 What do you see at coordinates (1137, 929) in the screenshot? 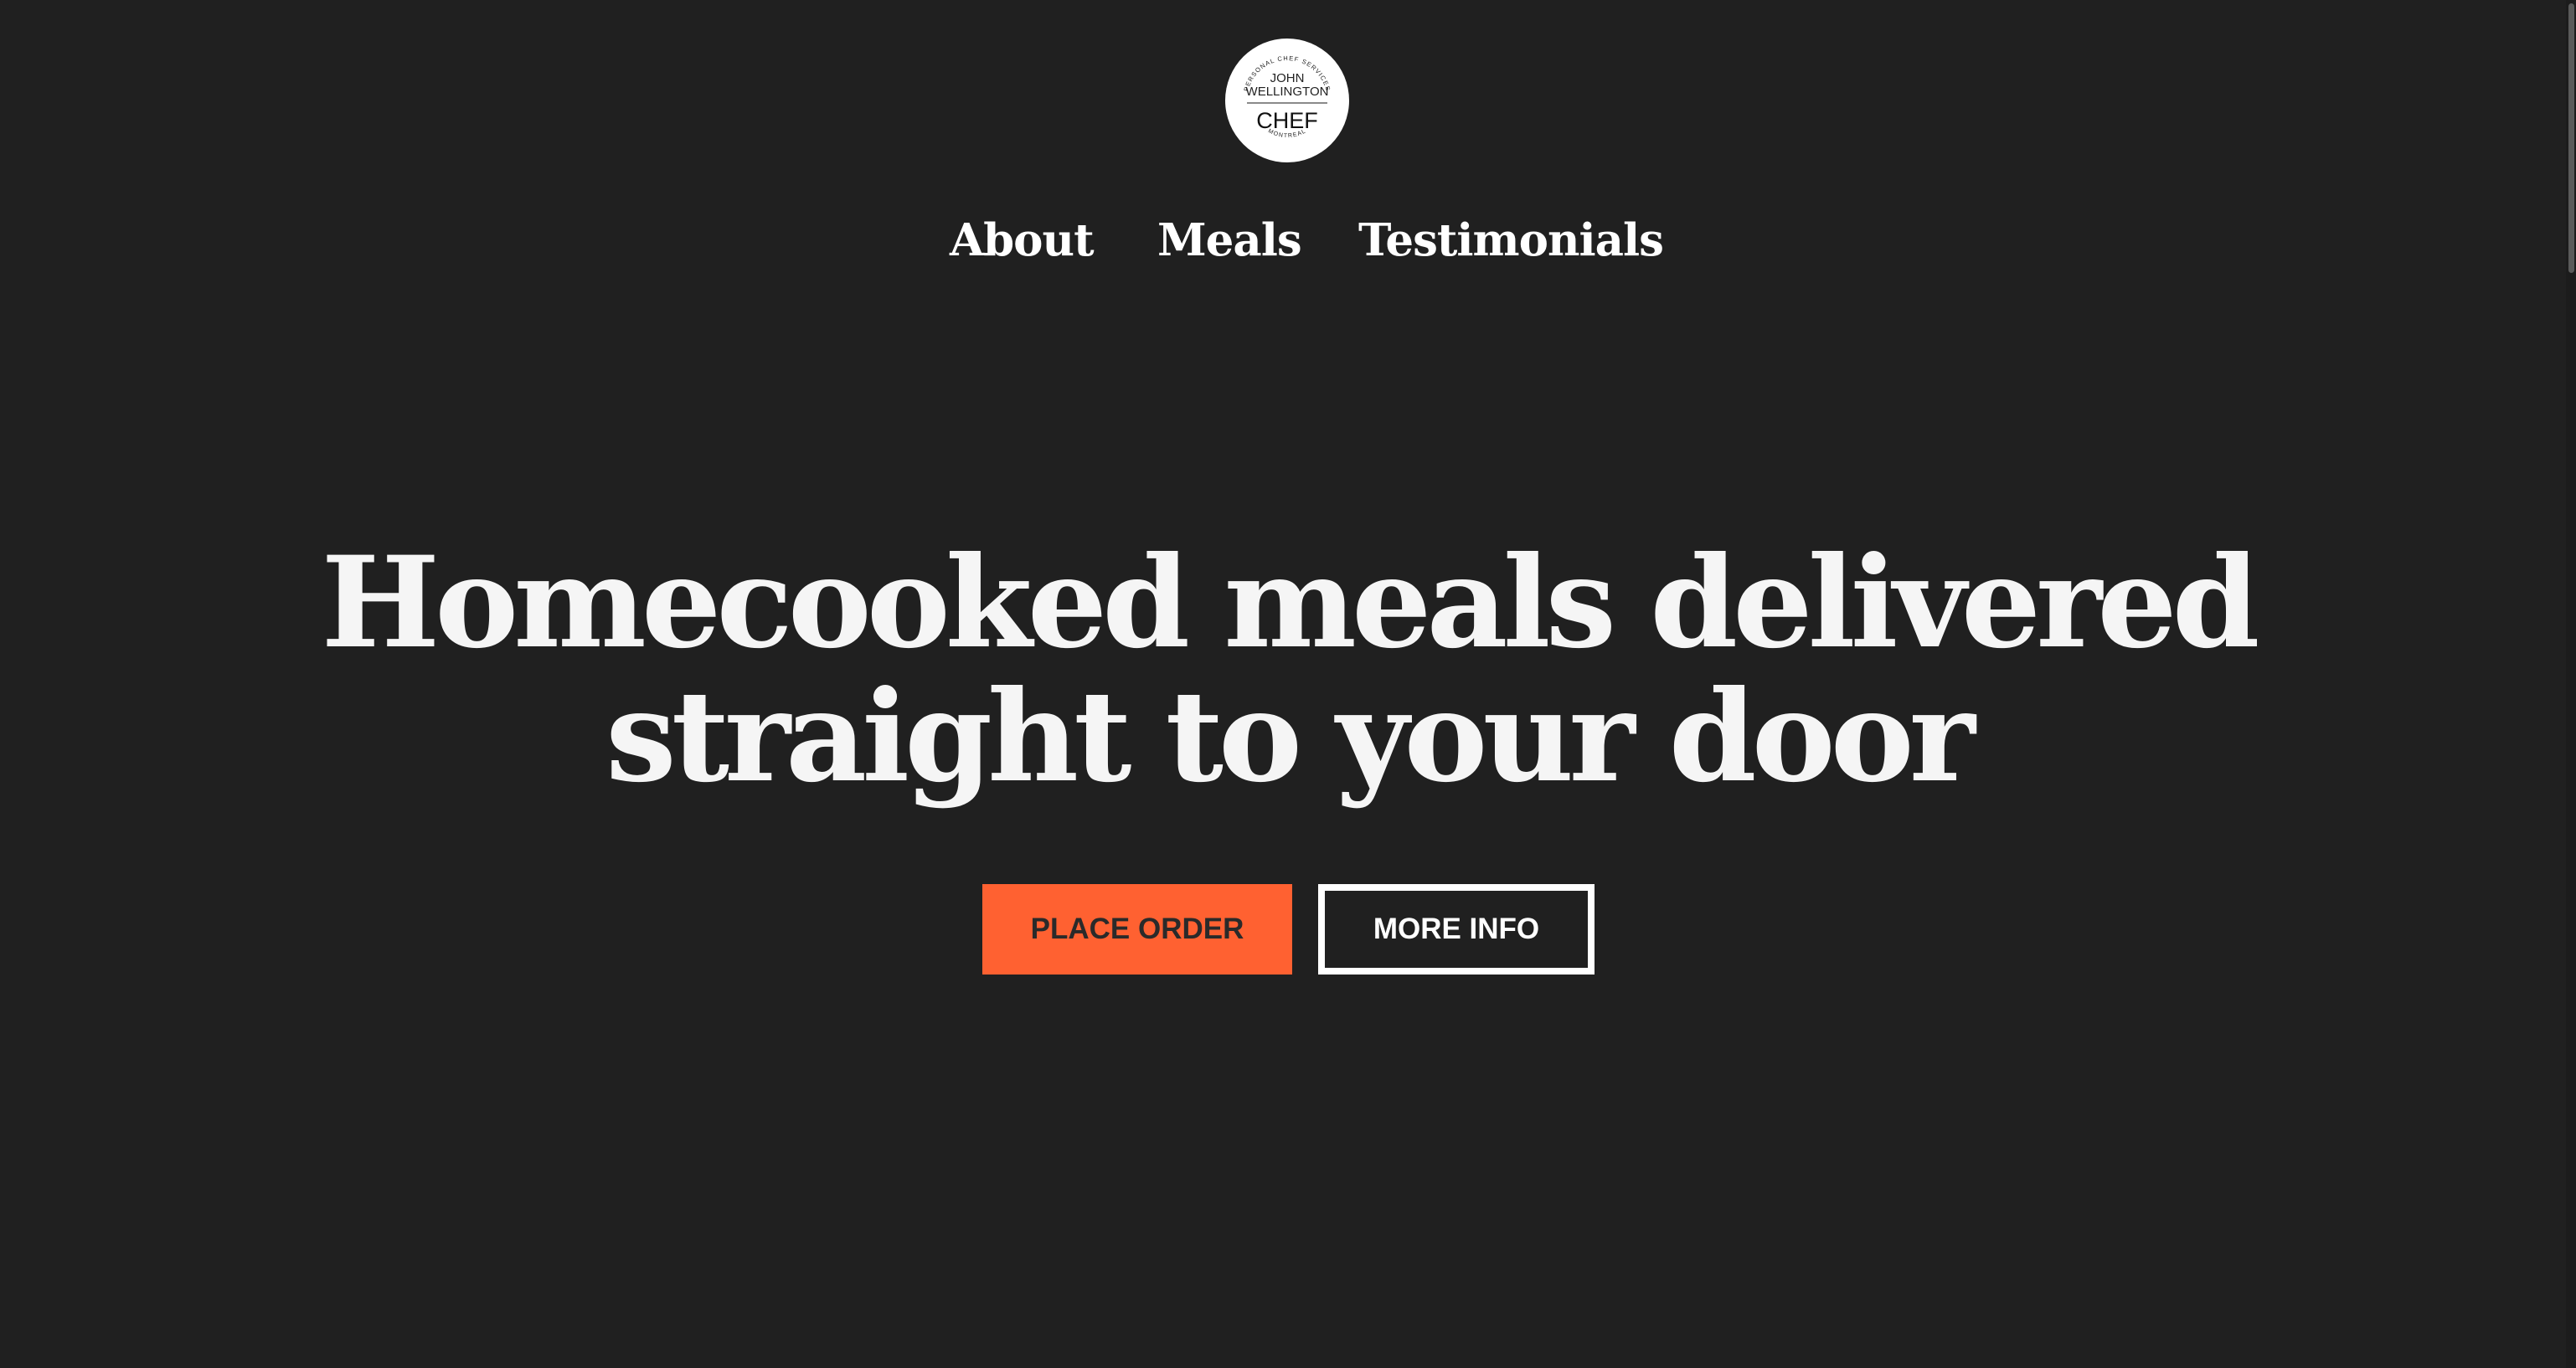
I see `place-order-button: PLACE ORDER` at bounding box center [1137, 929].